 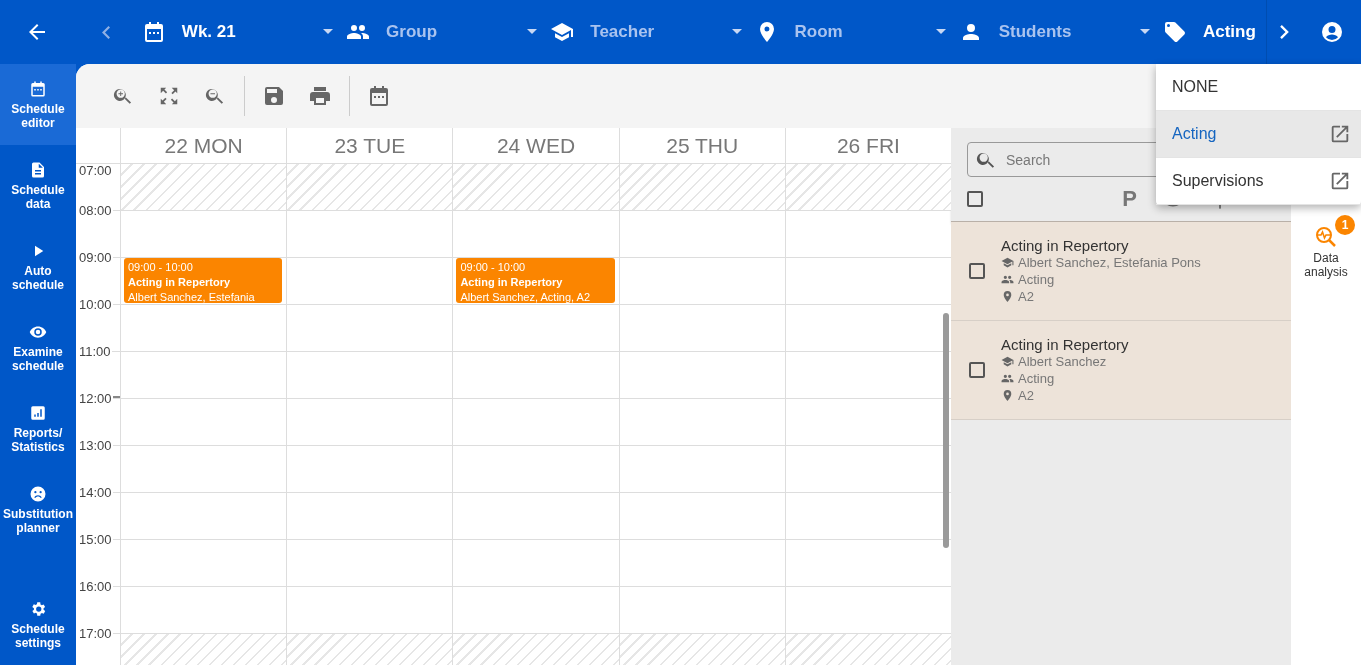 What do you see at coordinates (192, 296) in the screenshot?
I see `event-details: Albert Sanchez, Estefania` at bounding box center [192, 296].